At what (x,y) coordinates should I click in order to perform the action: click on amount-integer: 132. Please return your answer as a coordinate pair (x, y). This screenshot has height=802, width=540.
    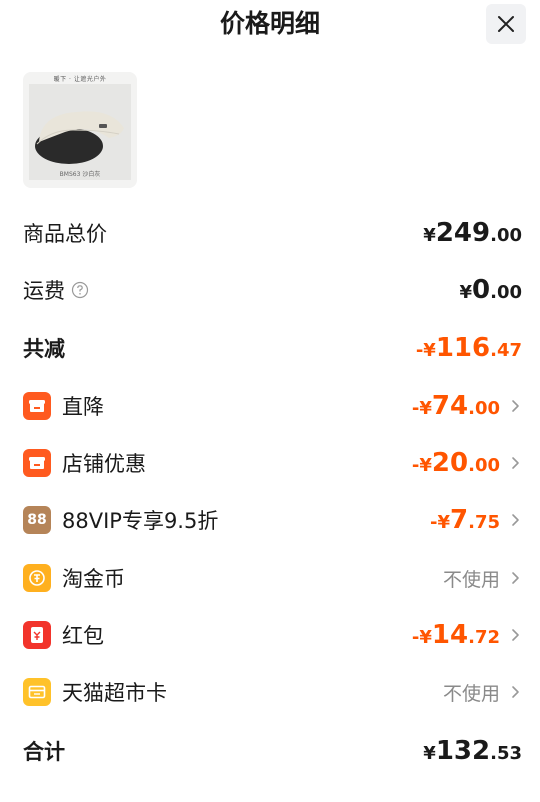
    Looking at the image, I should click on (463, 751).